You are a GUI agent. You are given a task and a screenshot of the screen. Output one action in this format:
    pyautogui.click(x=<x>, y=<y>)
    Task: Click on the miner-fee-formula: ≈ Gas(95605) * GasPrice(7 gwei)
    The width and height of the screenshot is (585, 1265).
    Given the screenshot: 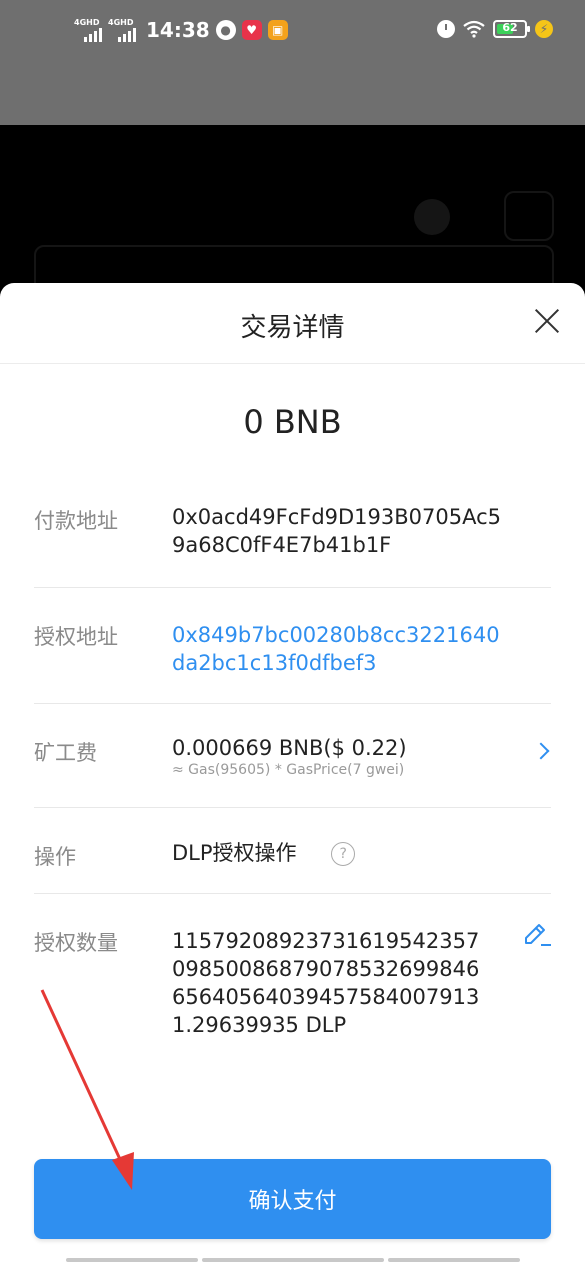 What is the action you would take?
    pyautogui.click(x=288, y=770)
    